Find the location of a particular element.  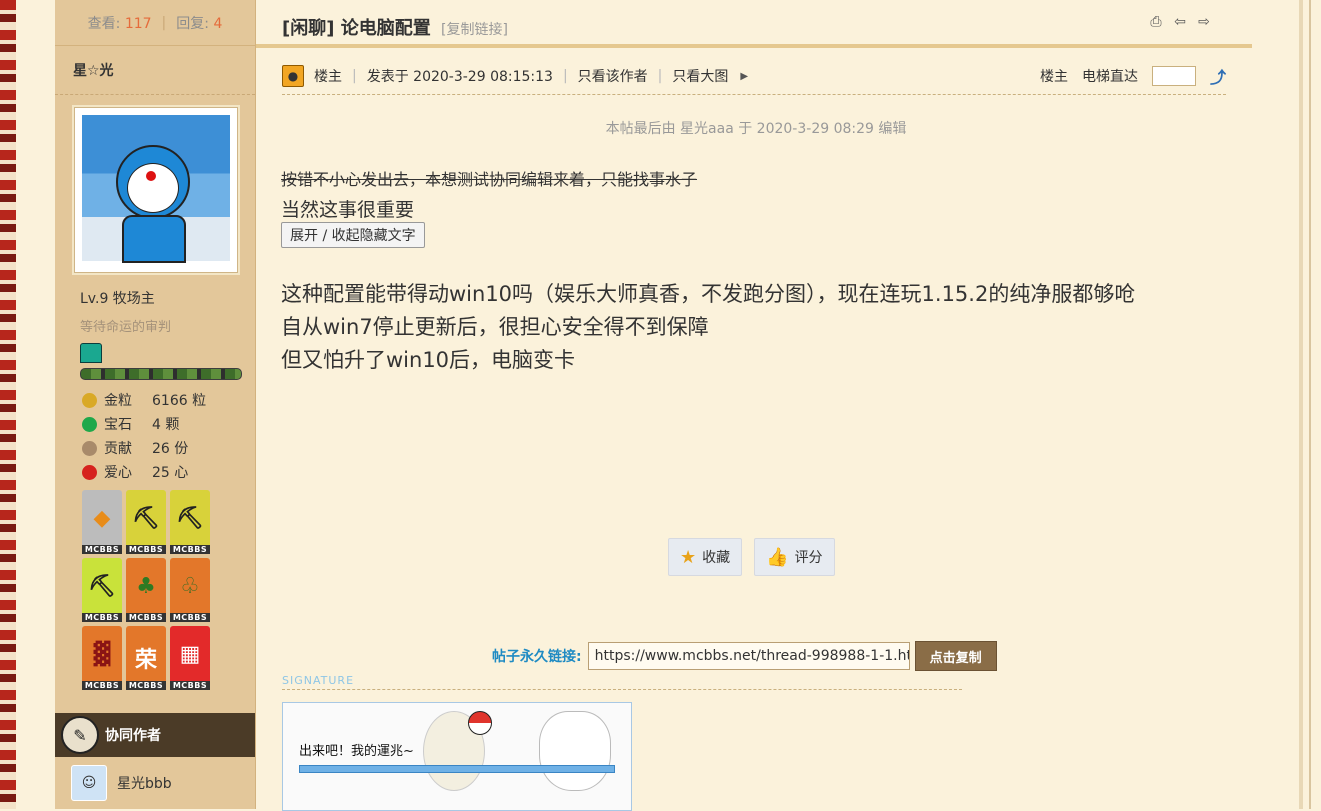

thread-title: [闲聊] 论电脑配置 [复制链接] is located at coordinates (395, 27).